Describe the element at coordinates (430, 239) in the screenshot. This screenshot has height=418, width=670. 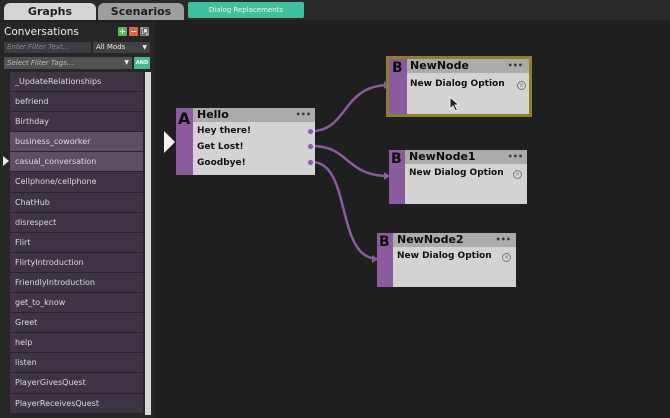
I see `node-title: NewNode2` at that location.